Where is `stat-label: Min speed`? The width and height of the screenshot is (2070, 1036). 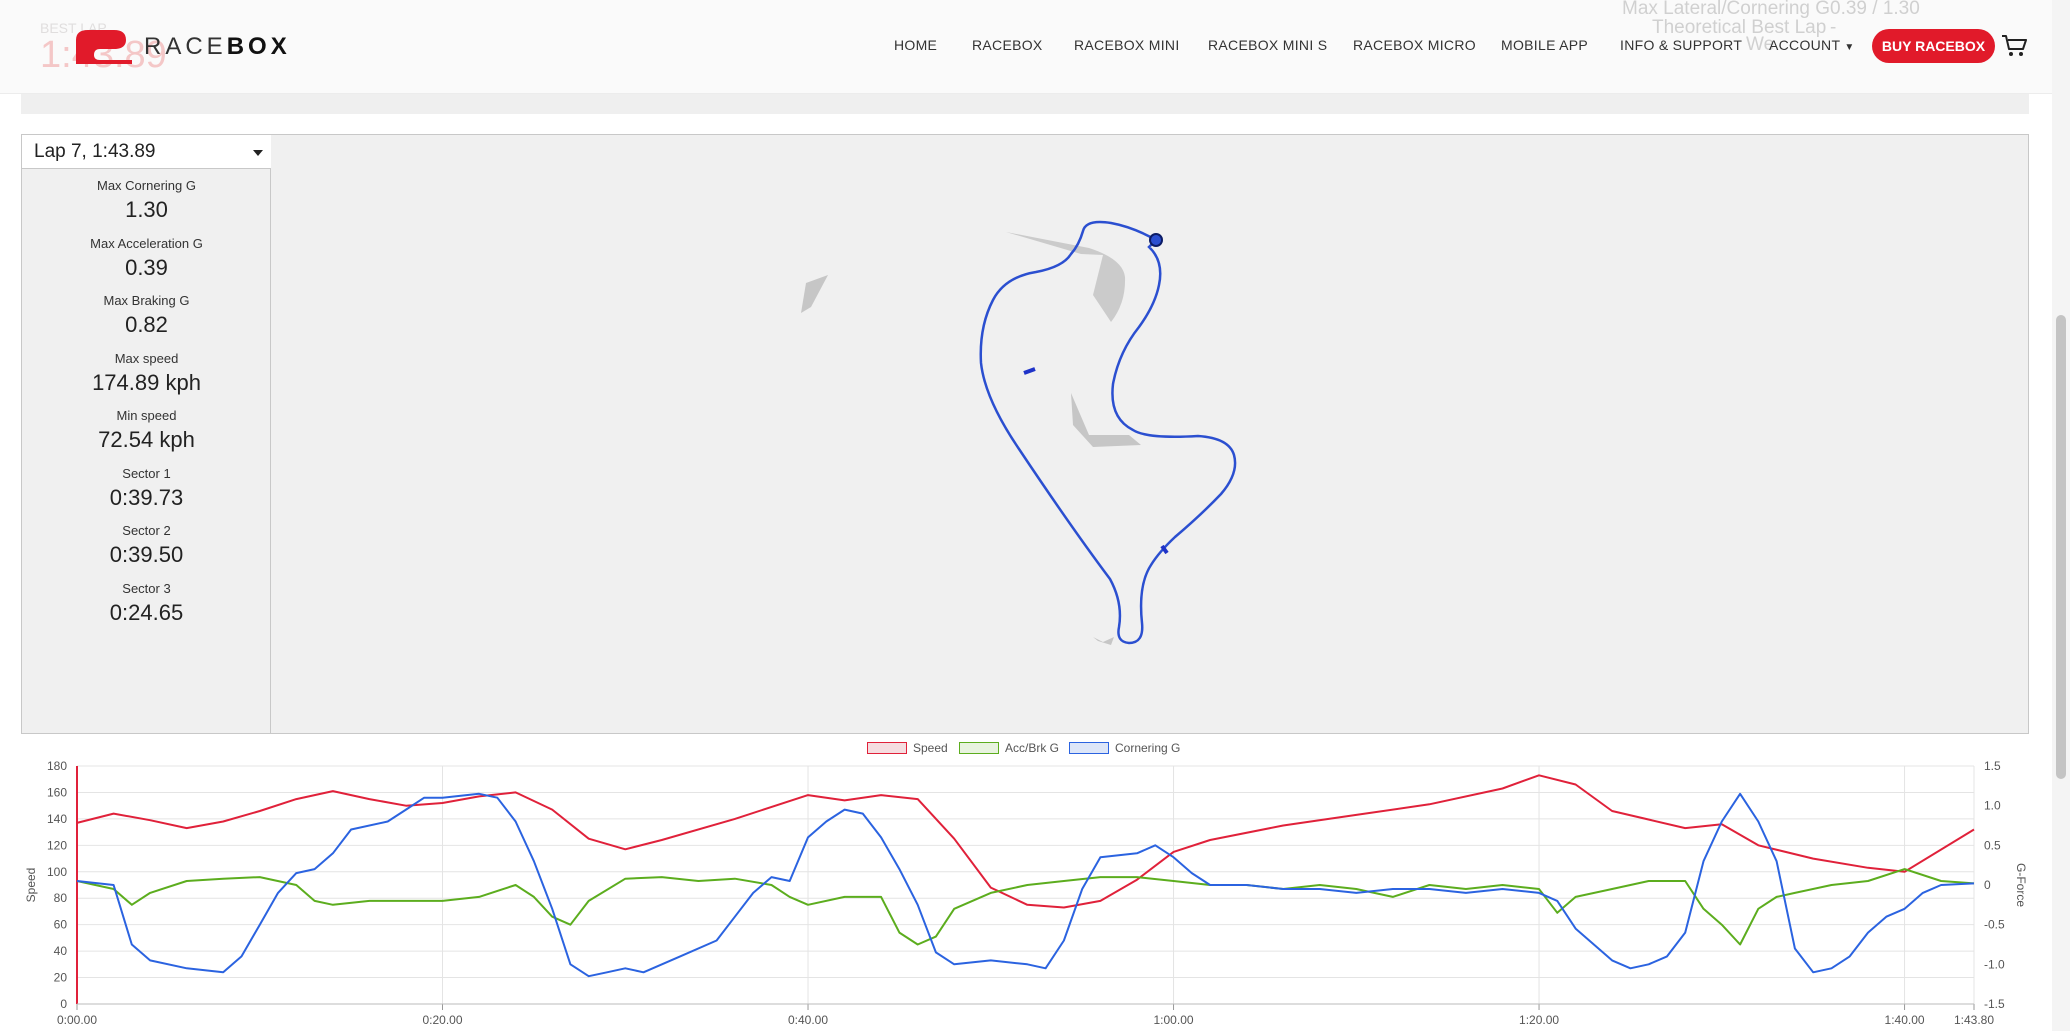 stat-label: Min speed is located at coordinates (146, 415).